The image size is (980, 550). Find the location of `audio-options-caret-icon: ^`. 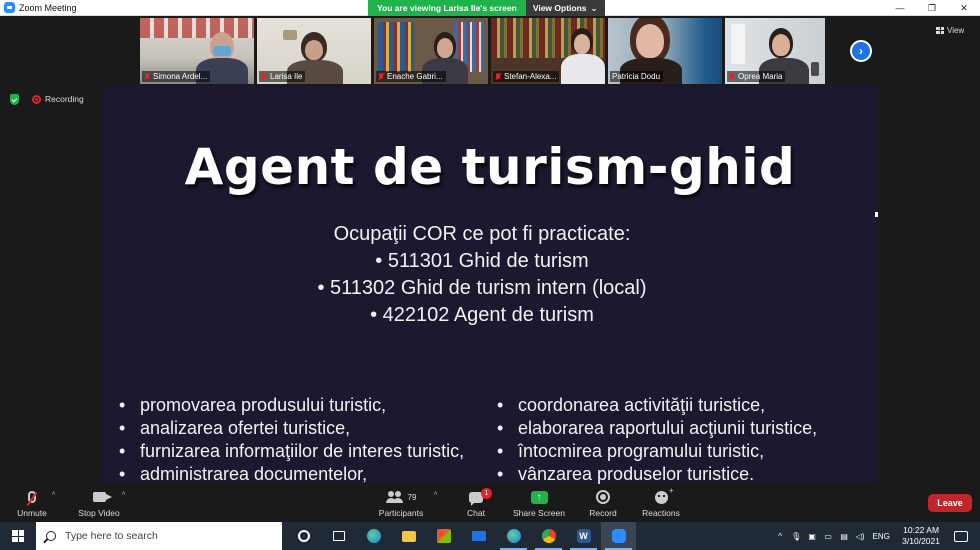

audio-options-caret-icon: ^ is located at coordinates (53, 495).